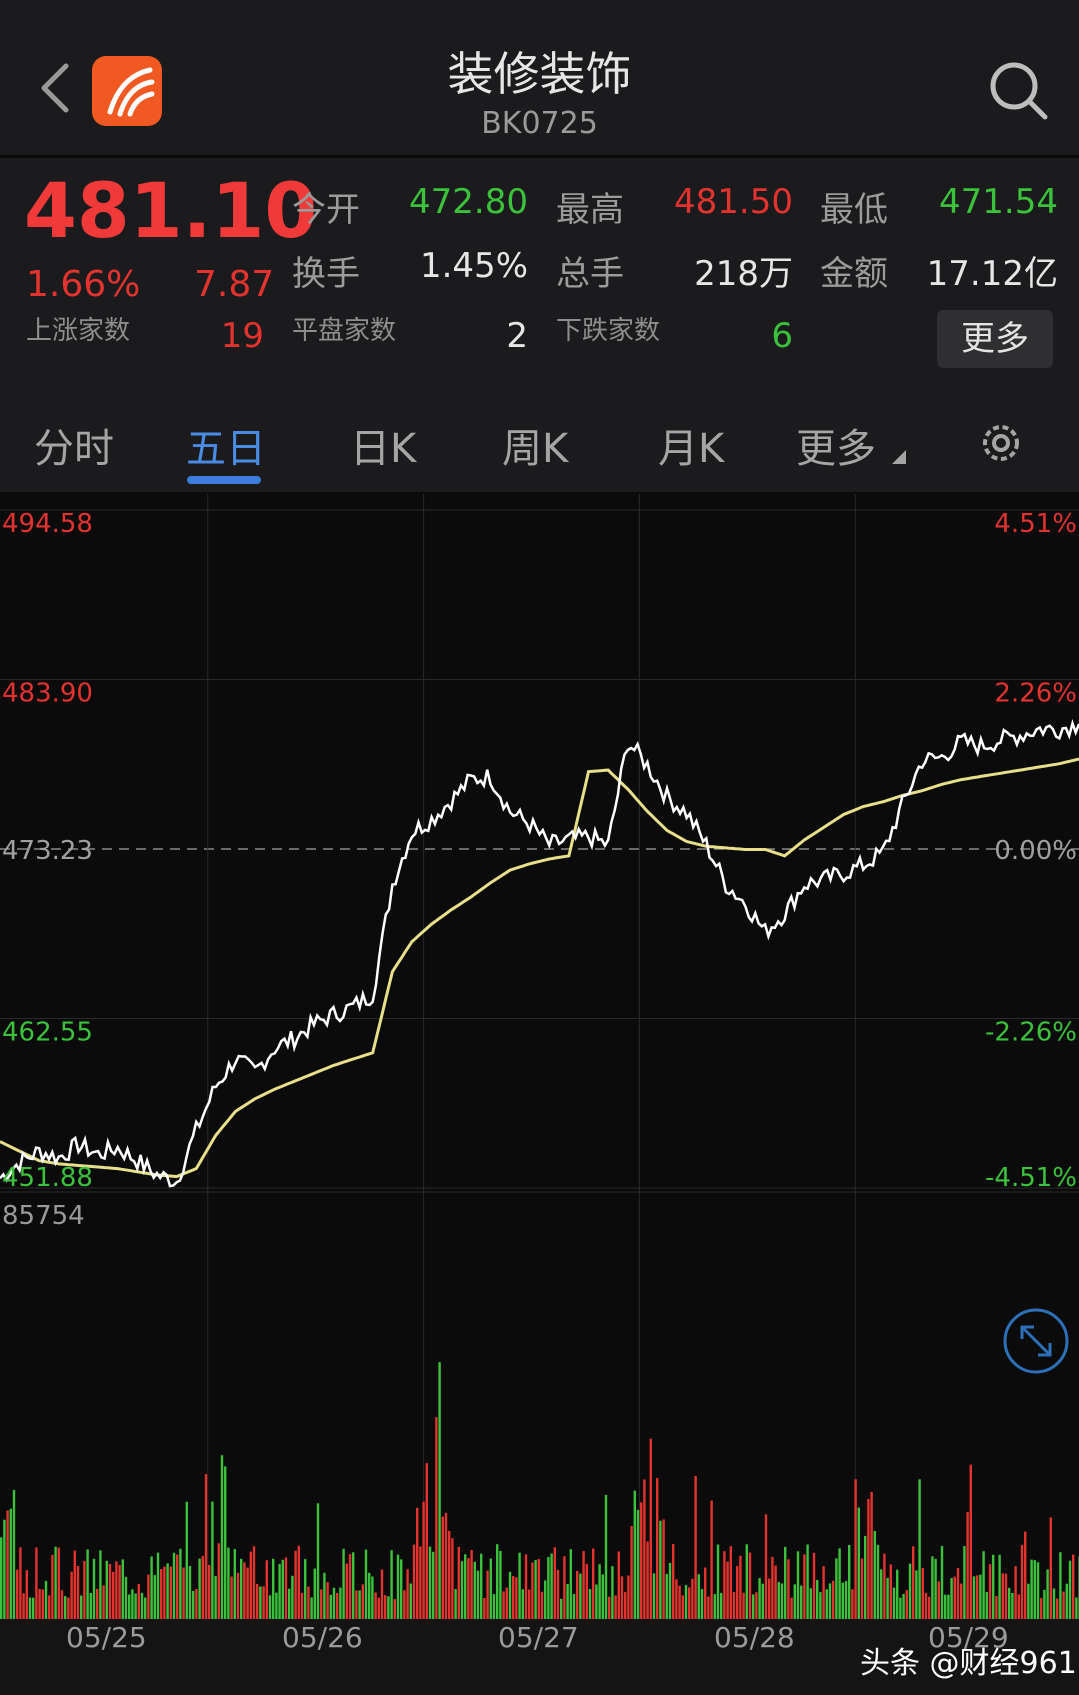 The height and width of the screenshot is (1695, 1079). Describe the element at coordinates (535, 445) in the screenshot. I see `tab-weekly-k: 周K` at that location.